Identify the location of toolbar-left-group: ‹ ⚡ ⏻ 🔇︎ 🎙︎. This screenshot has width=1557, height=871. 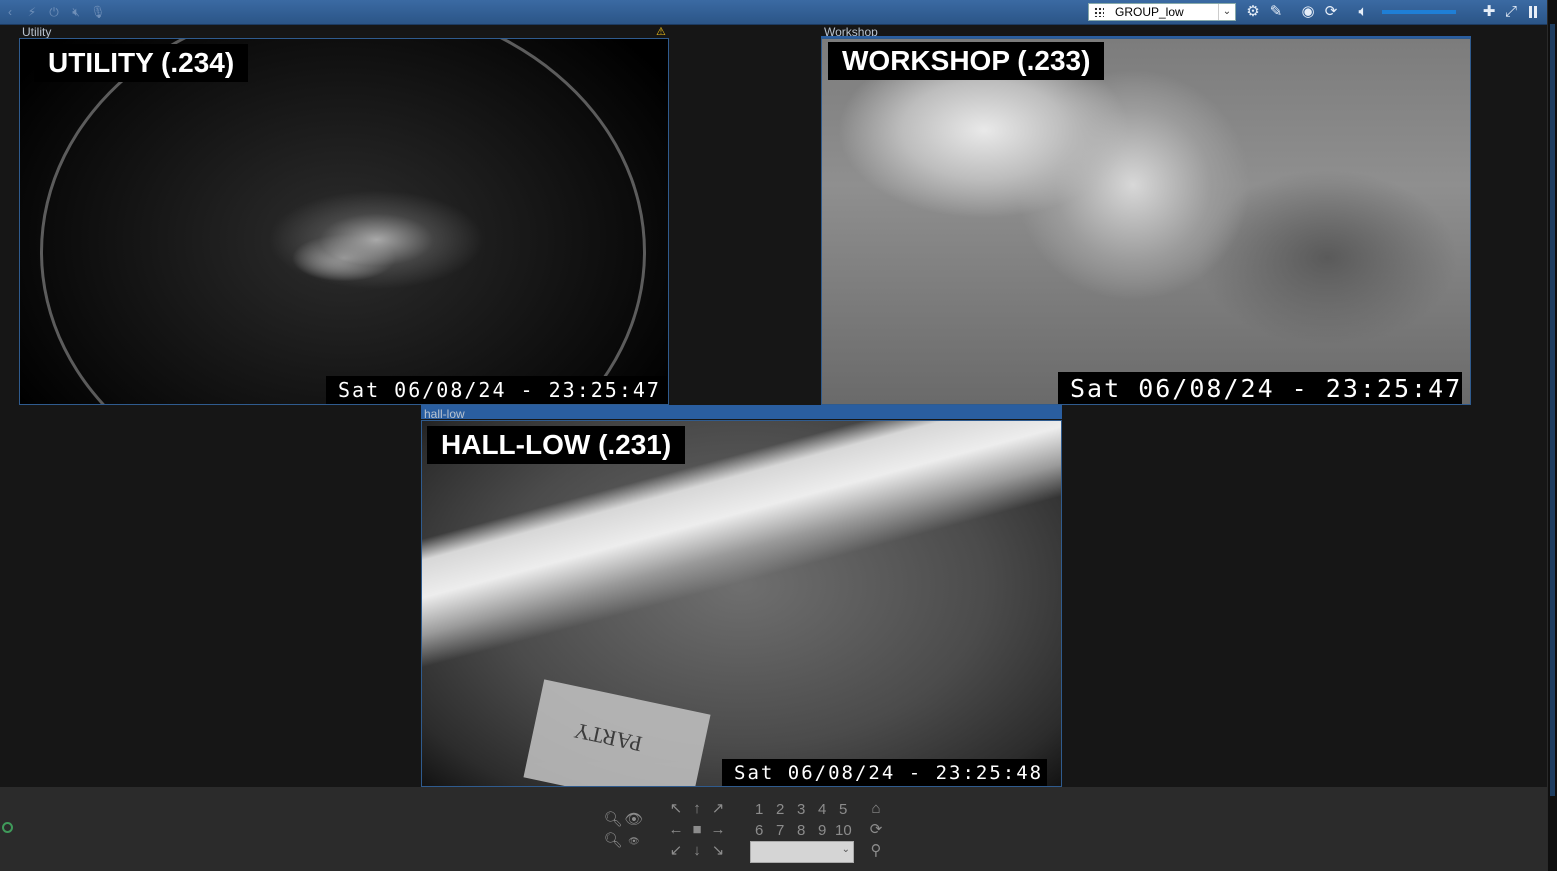
(54, 12).